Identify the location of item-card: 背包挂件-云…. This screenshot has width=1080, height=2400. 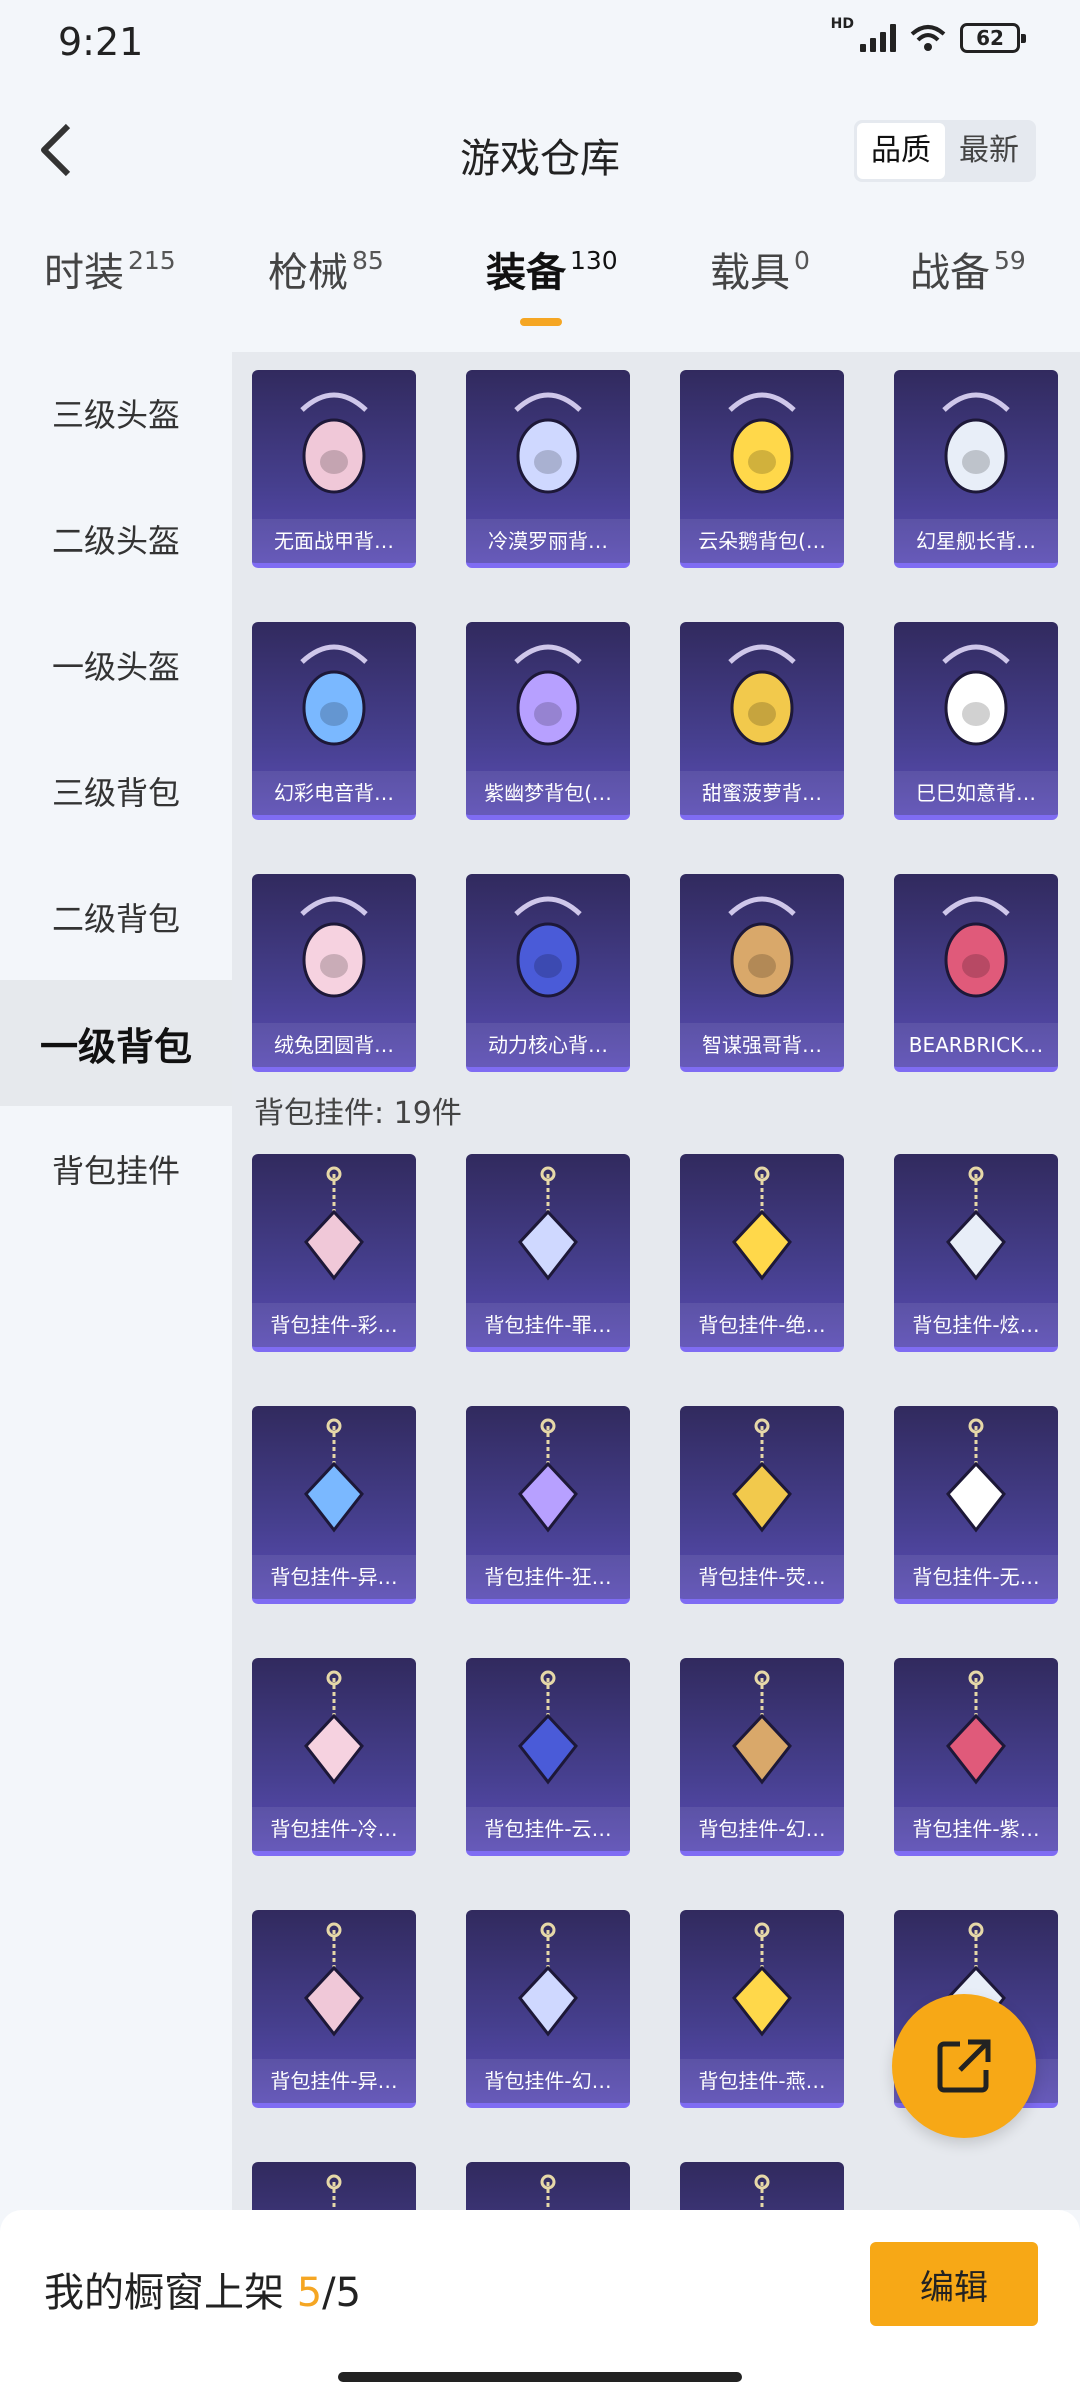
(548, 1757).